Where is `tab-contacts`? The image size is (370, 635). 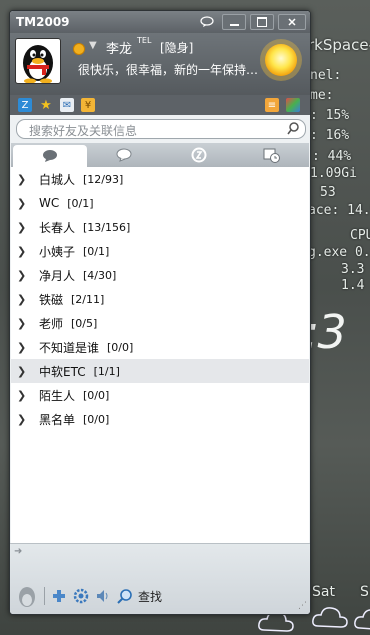
tab-contacts is located at coordinates (50, 156).